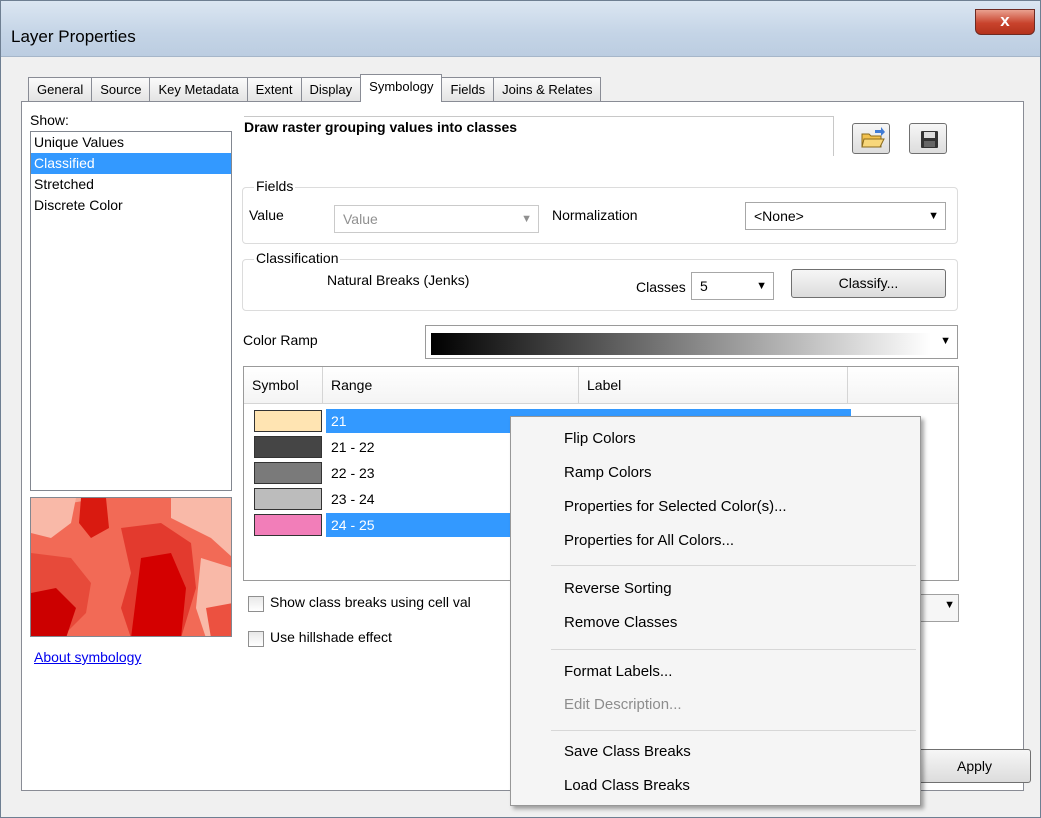 Image resolution: width=1041 pixels, height=818 pixels. Describe the element at coordinates (297, 258) in the screenshot. I see `classification-group-label: Classification` at that location.